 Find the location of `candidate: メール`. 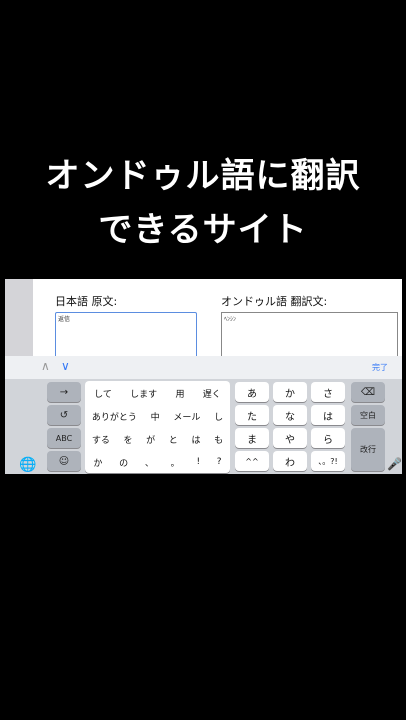

candidate: メール is located at coordinates (186, 416).